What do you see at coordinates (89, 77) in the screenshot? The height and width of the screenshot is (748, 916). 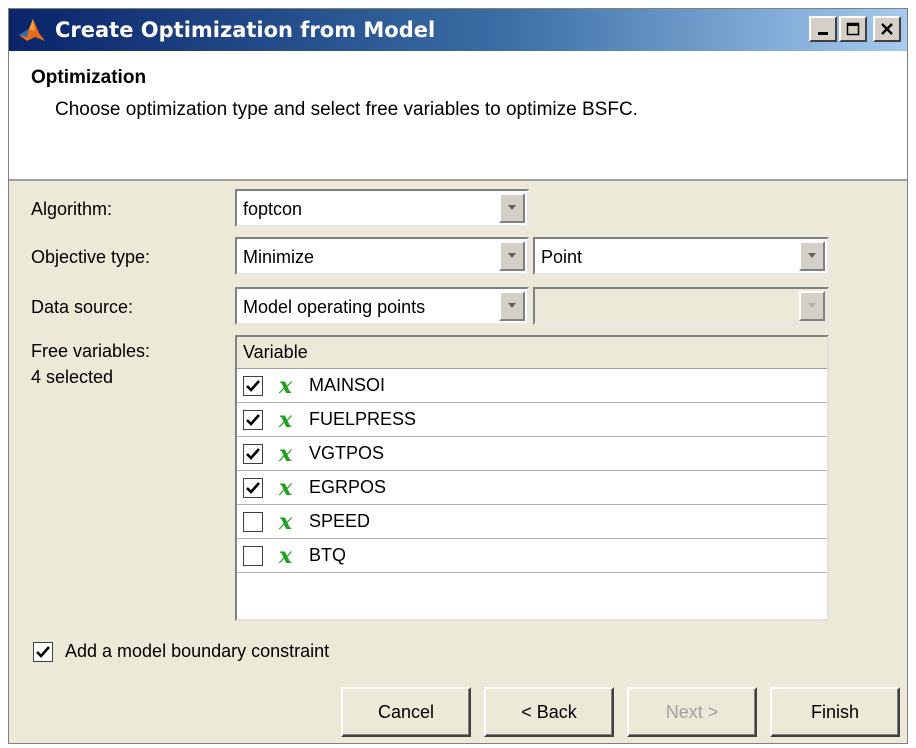 I see `header-title: Optimization` at bounding box center [89, 77].